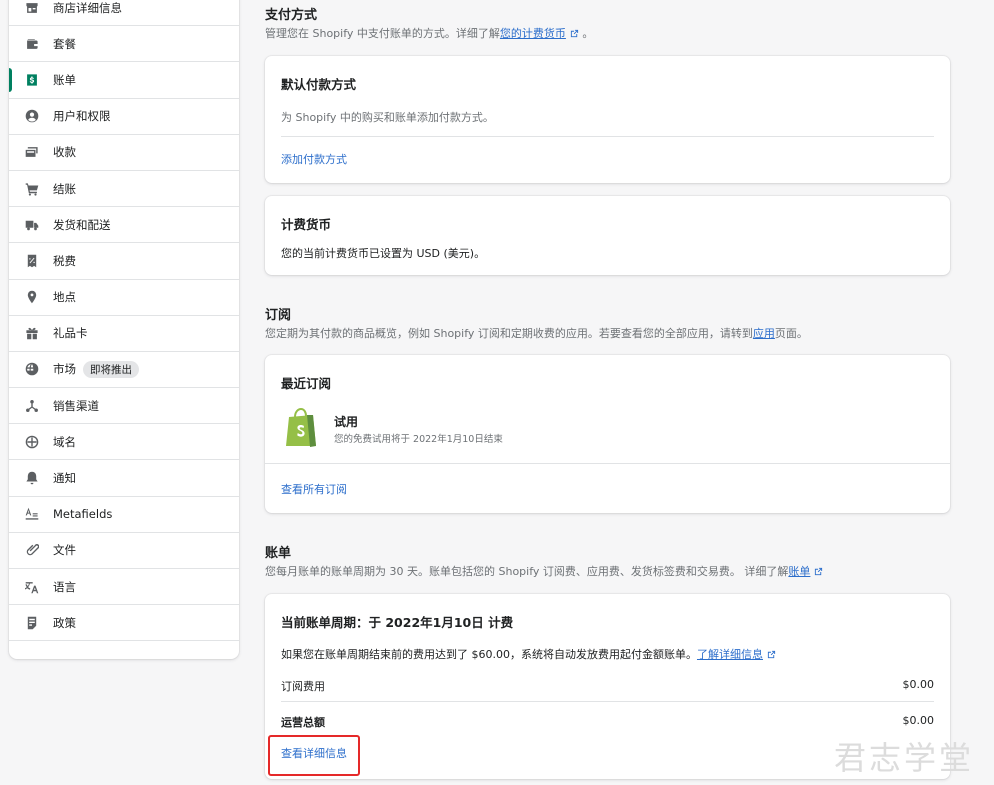 The height and width of the screenshot is (785, 994). What do you see at coordinates (32, 406) in the screenshot?
I see `channels-icon` at bounding box center [32, 406].